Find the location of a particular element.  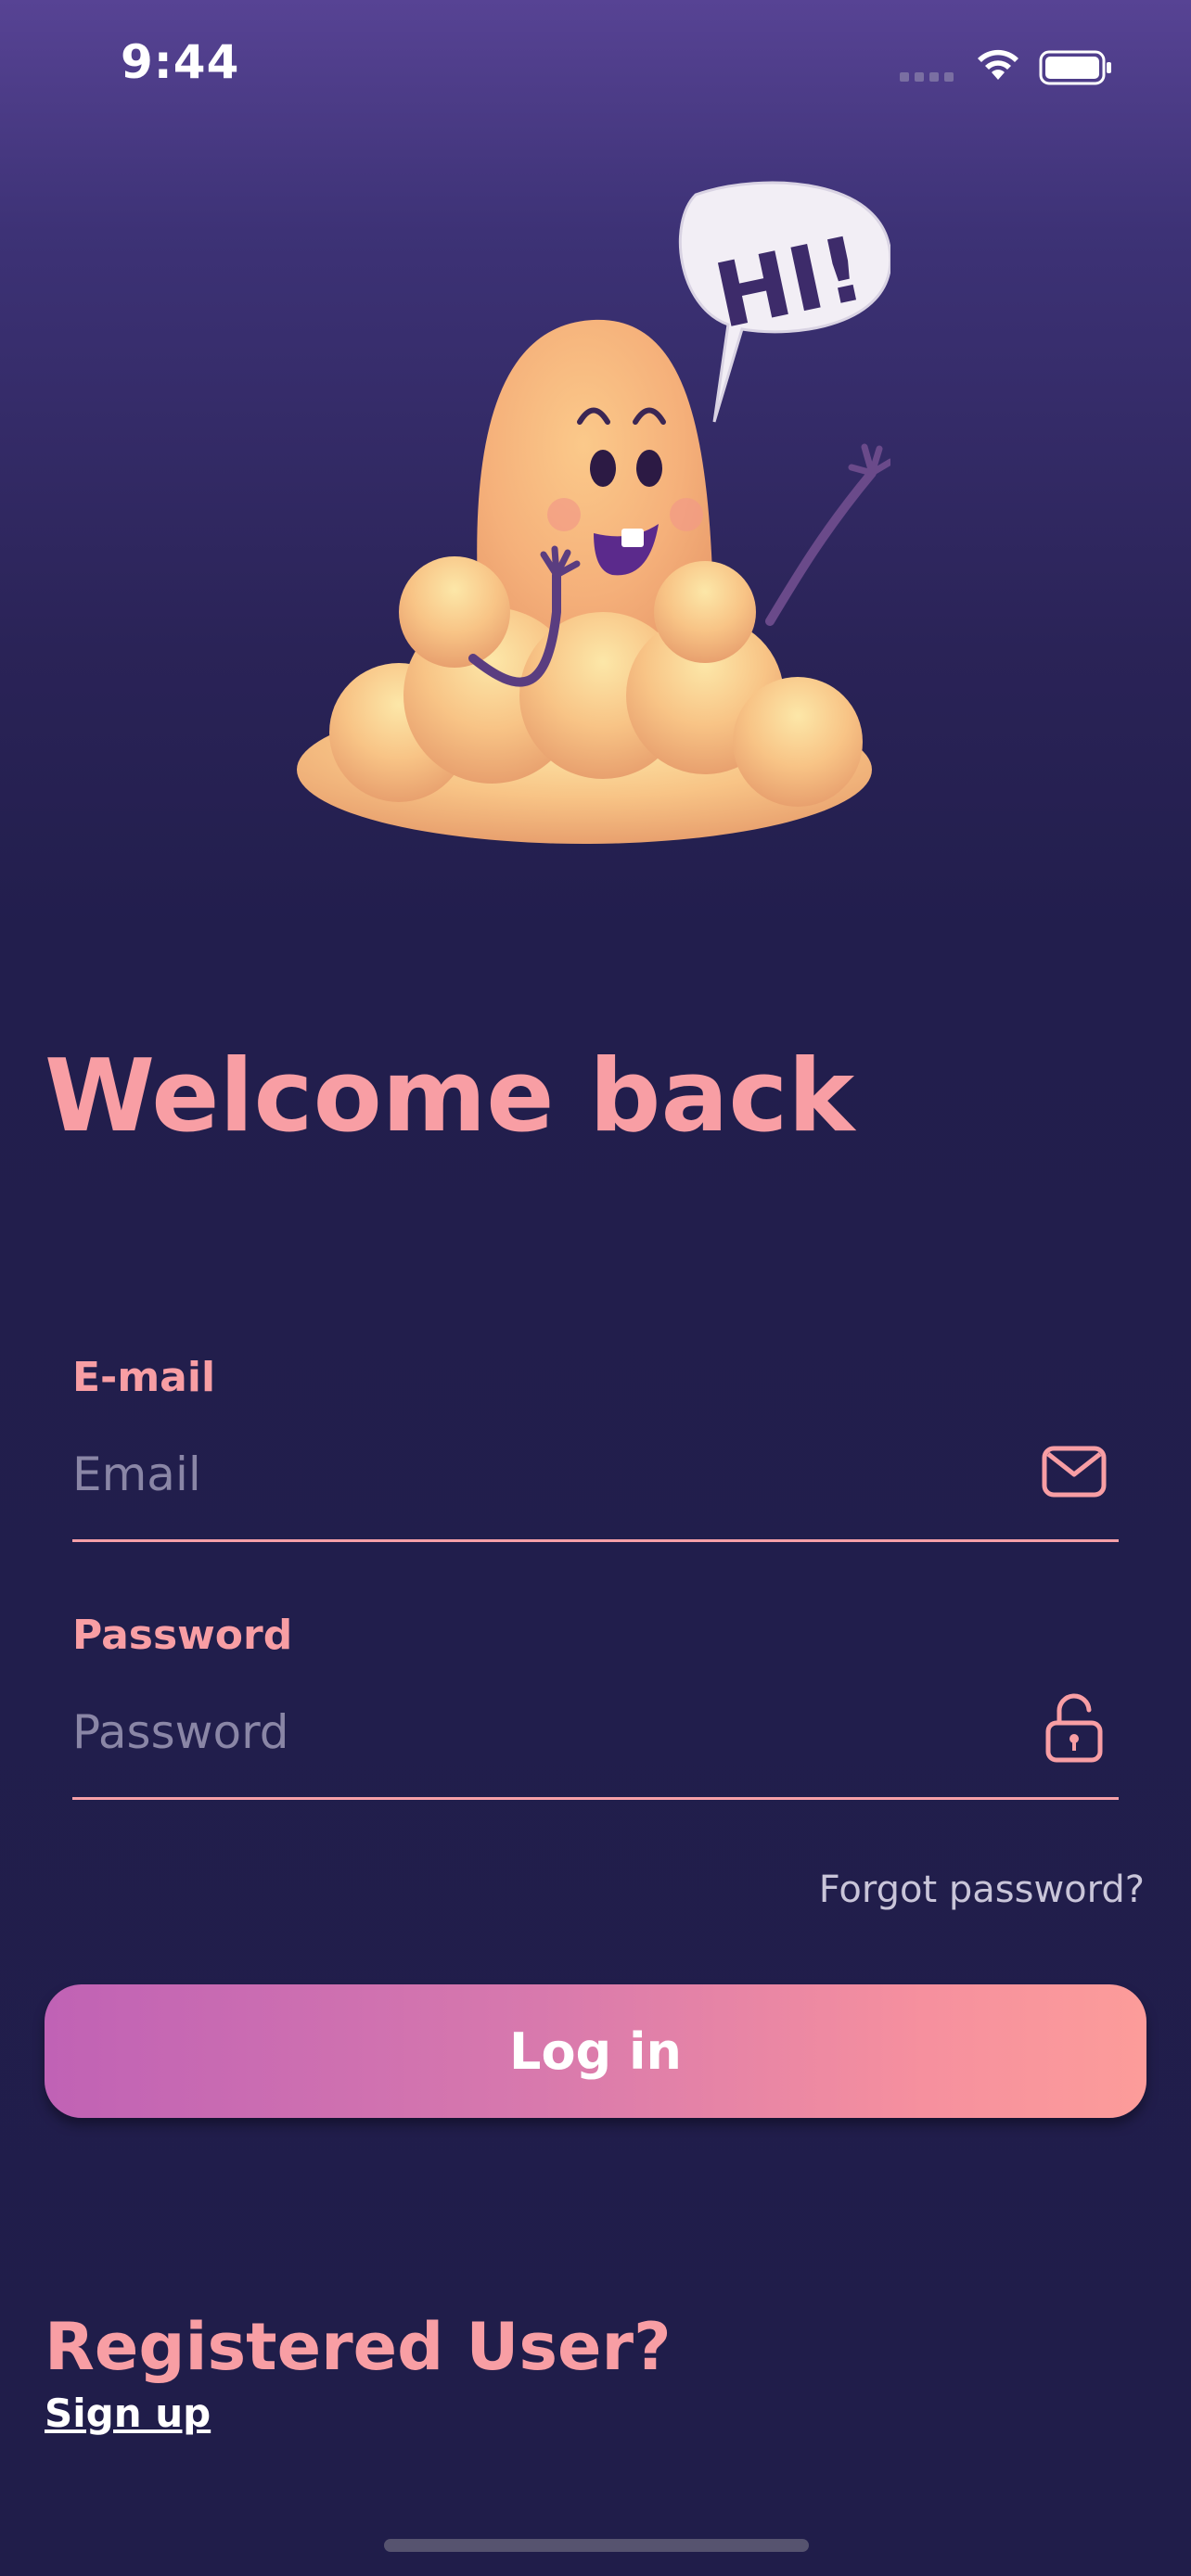

wifi-icon is located at coordinates (998, 64).